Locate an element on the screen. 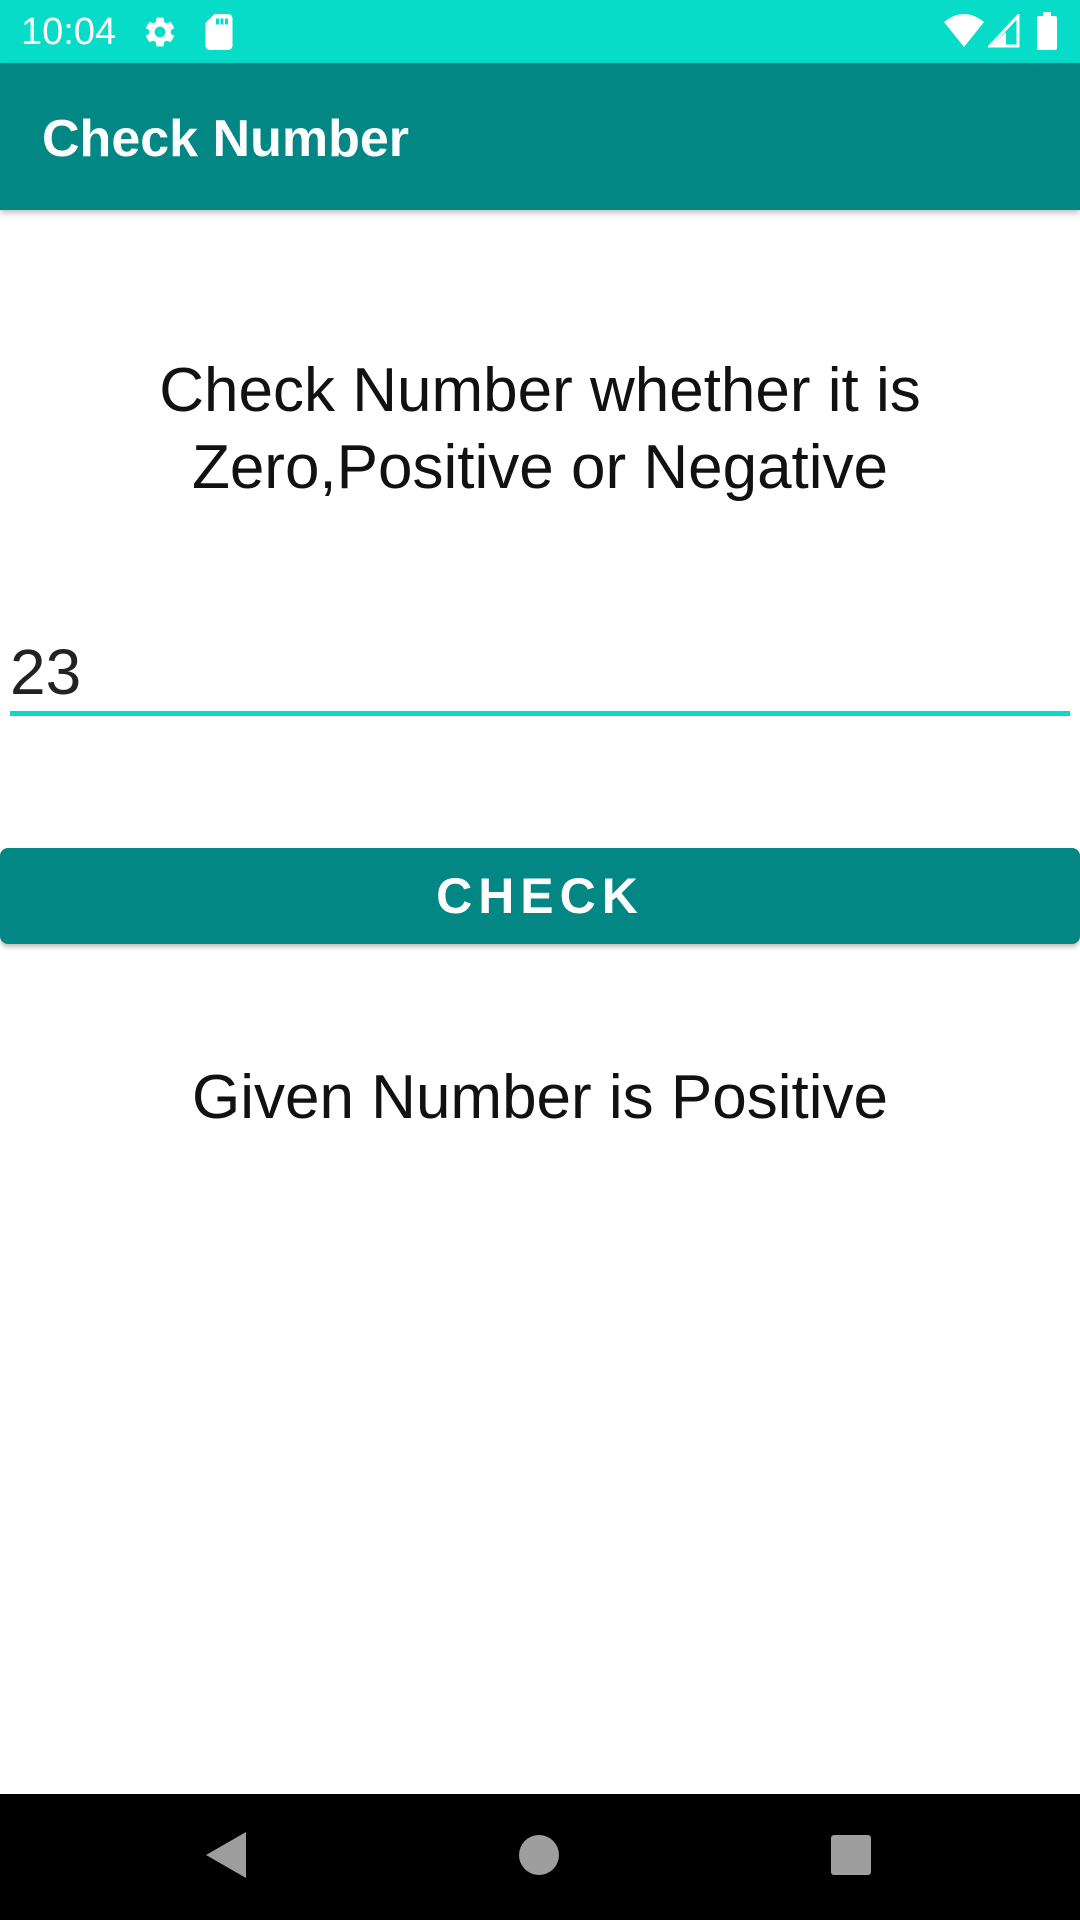 The width and height of the screenshot is (1080, 1920). back-icon is located at coordinates (227, 1855).